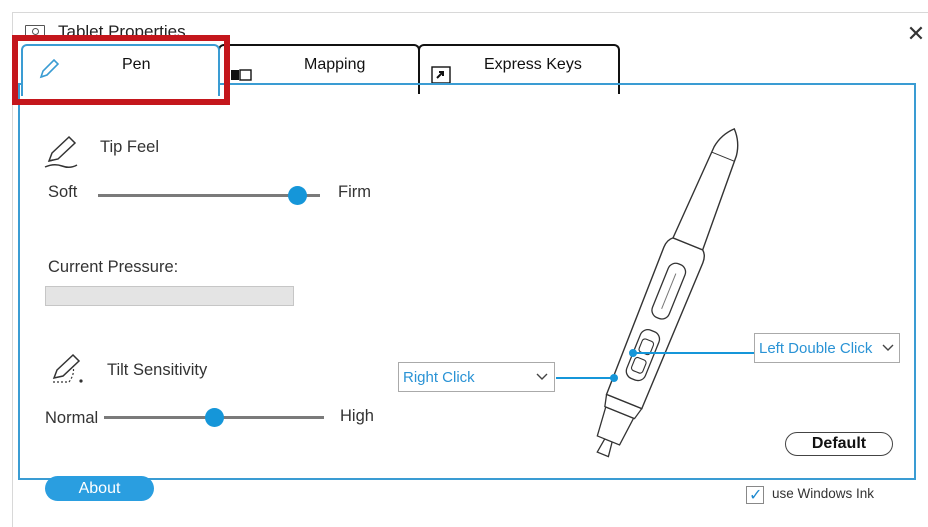 The width and height of the screenshot is (928, 527). I want to click on default-button: Default, so click(839, 444).